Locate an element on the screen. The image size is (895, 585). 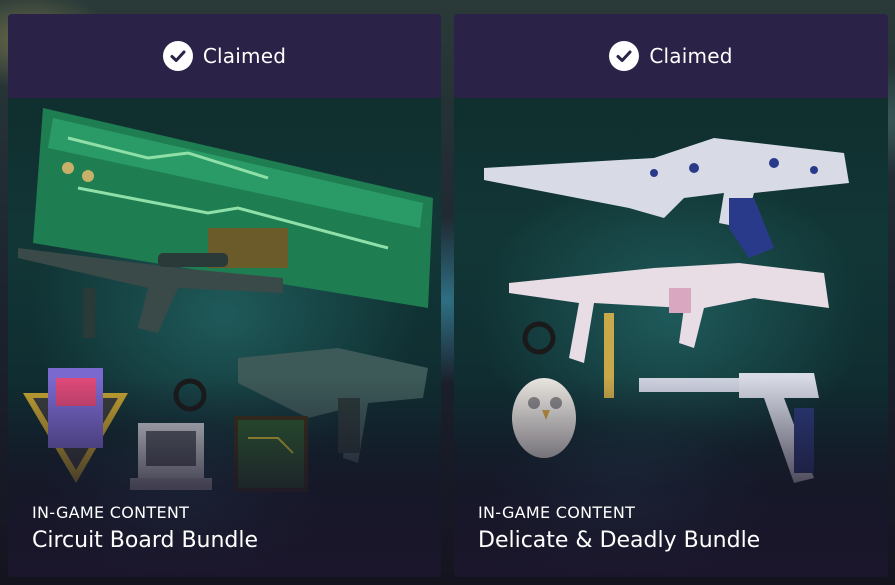
card-title: Circuit Board Bundle is located at coordinates (145, 540).